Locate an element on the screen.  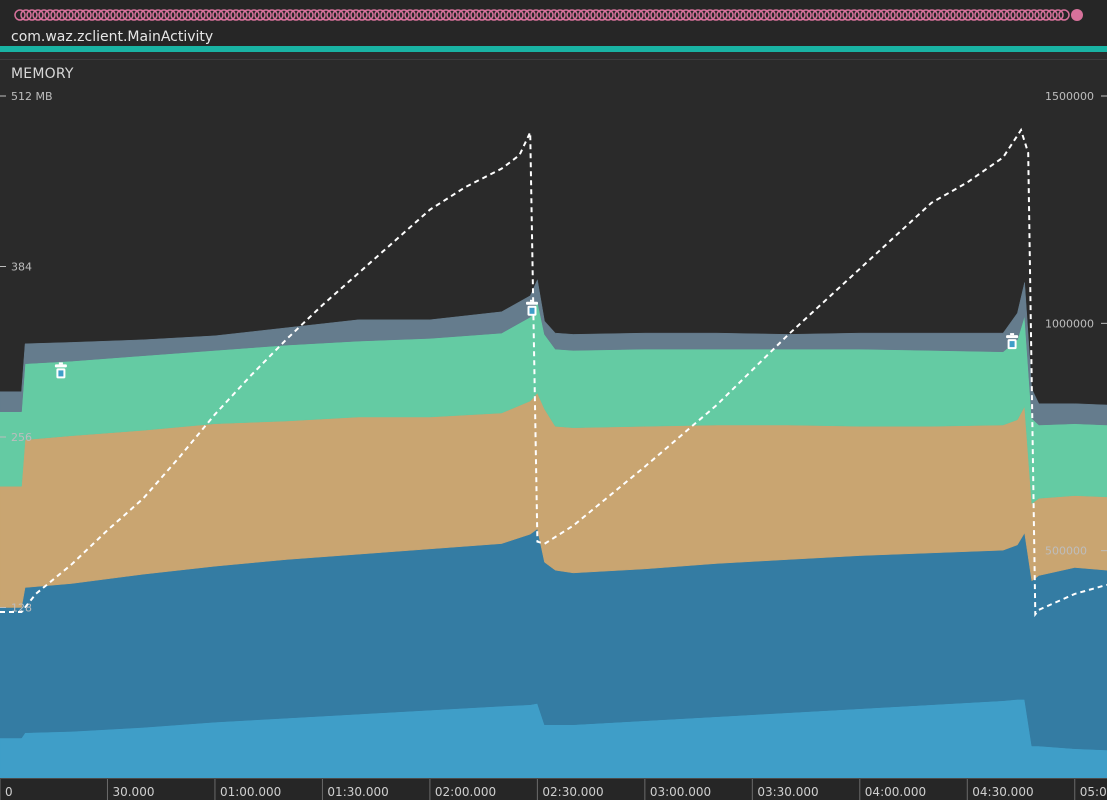
time-axis-tick-label: 04:00.000 is located at coordinates (895, 792).